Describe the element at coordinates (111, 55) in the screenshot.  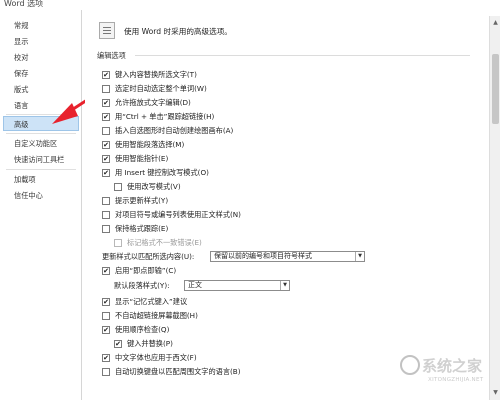
I see `section-title-editing: 编辑选项` at that location.